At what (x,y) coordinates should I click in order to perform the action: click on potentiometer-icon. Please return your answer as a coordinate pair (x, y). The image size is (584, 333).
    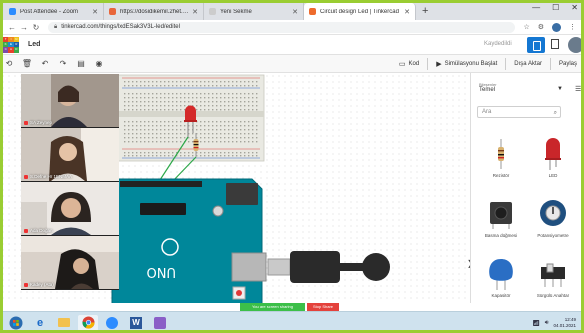
    Looking at the image, I should click on (553, 214).